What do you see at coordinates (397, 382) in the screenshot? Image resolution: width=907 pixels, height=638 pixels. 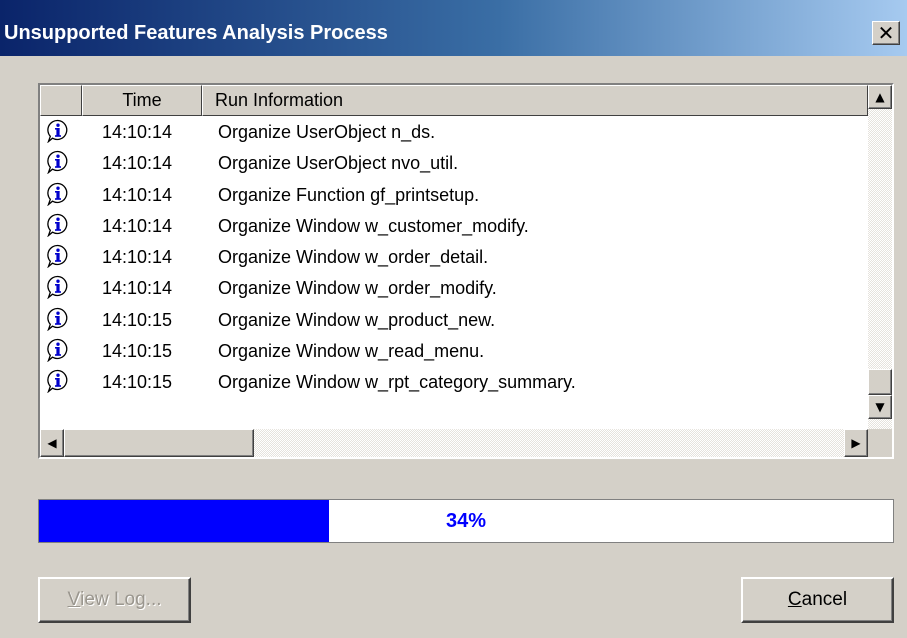 I see `log-message: Organize Window w_rpt_category_summary.` at bounding box center [397, 382].